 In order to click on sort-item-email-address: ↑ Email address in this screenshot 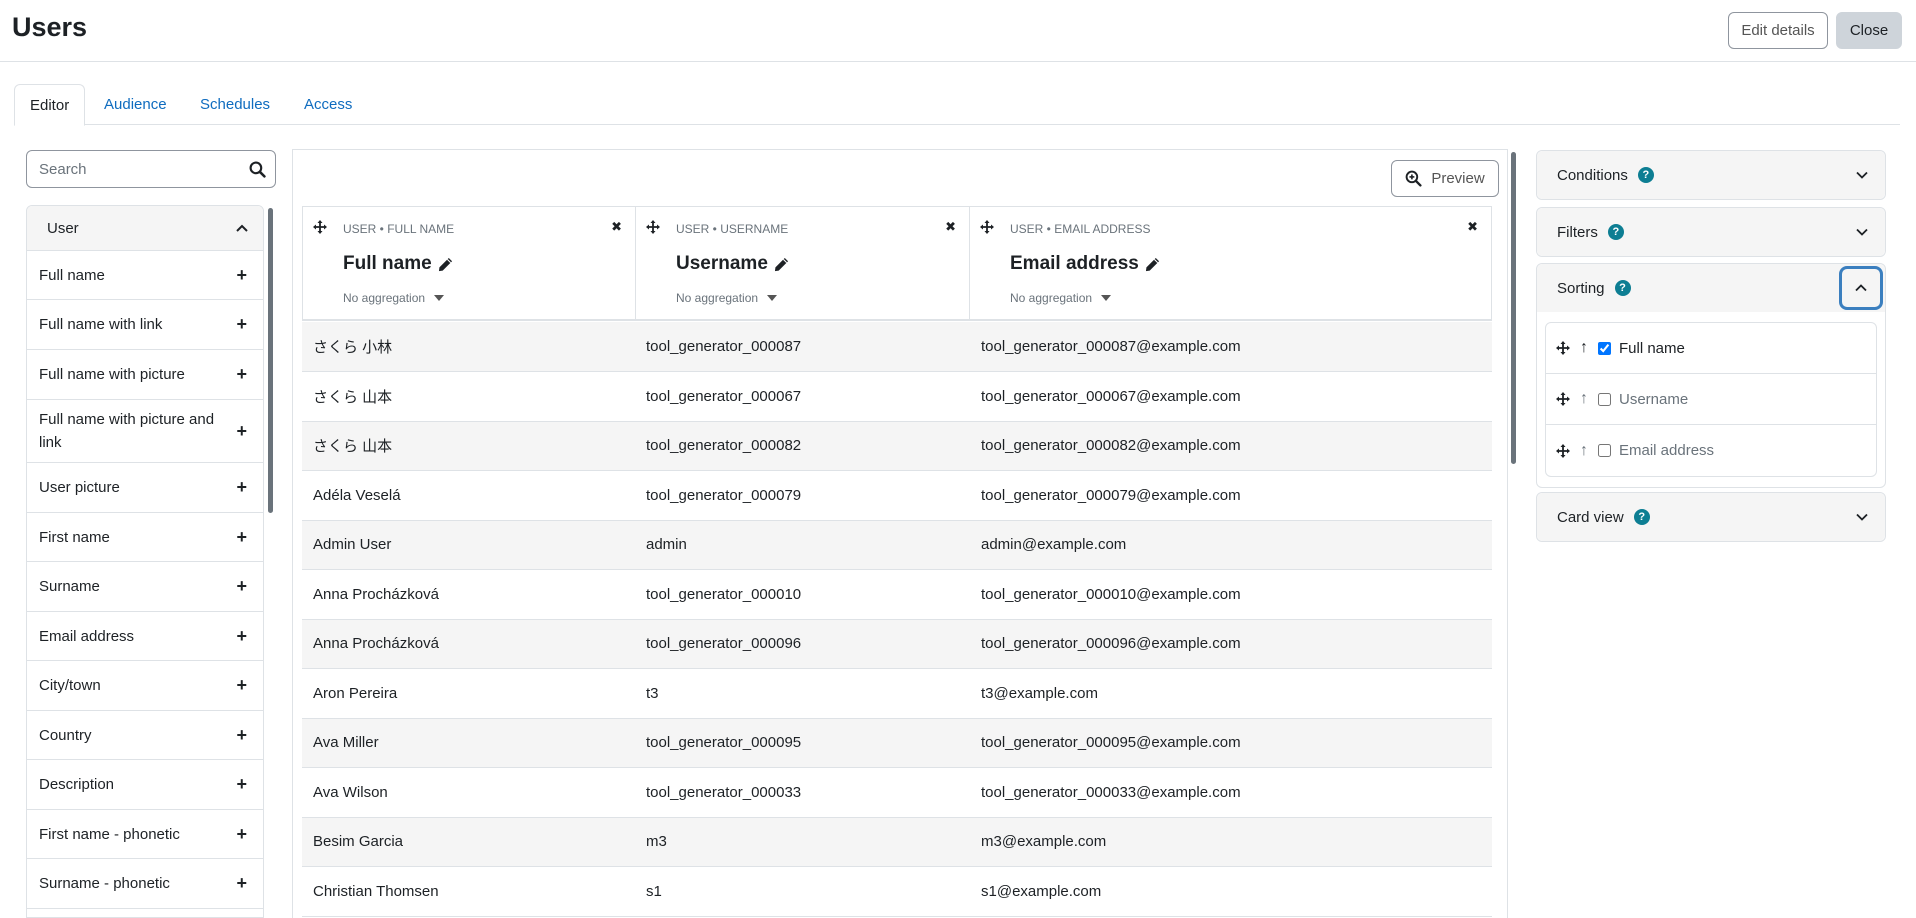, I will do `click(1711, 450)`.